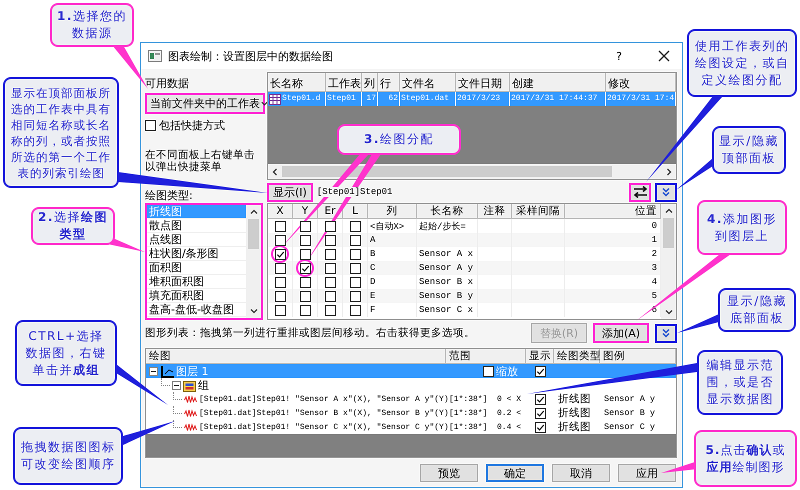 This screenshot has width=800, height=490. What do you see at coordinates (290, 192) in the screenshot?
I see `show-button: 显示(I)` at bounding box center [290, 192].